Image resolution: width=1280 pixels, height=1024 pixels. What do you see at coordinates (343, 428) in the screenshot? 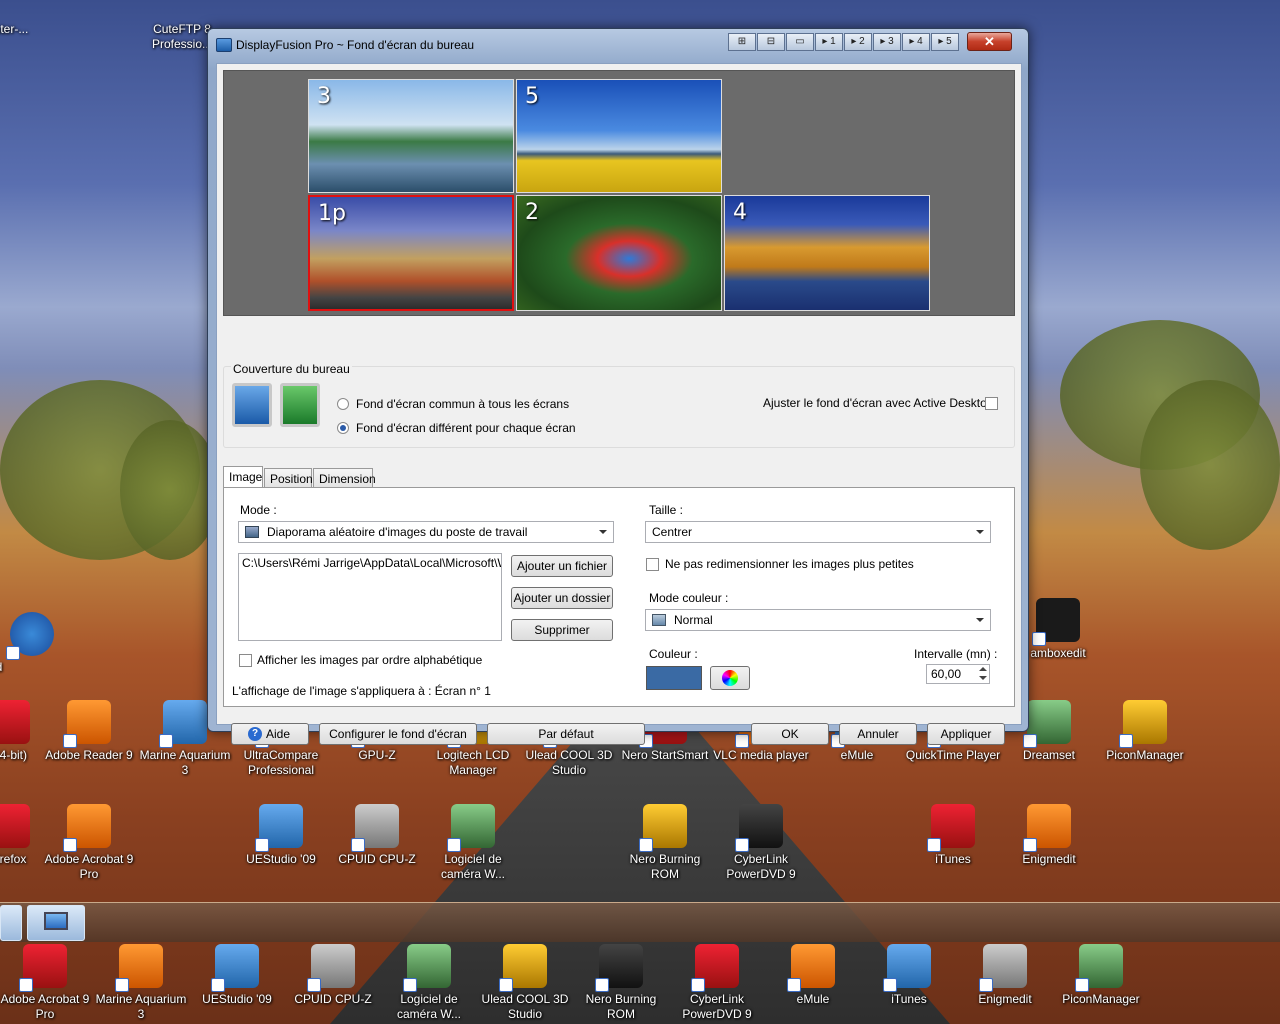
I see `radio-different-wallpaper` at bounding box center [343, 428].